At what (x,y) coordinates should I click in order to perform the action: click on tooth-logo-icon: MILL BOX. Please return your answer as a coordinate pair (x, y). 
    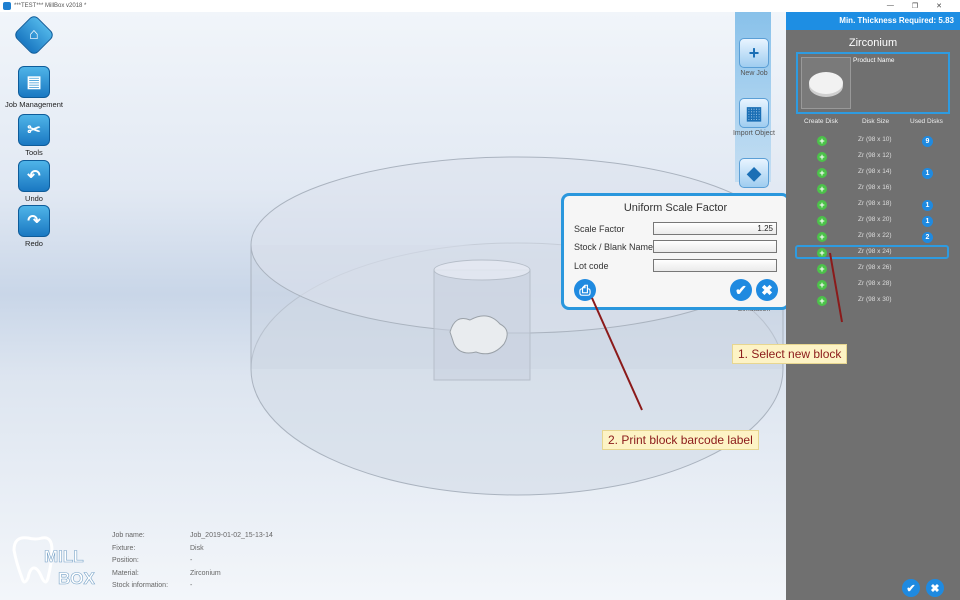
    Looking at the image, I should click on (54, 562).